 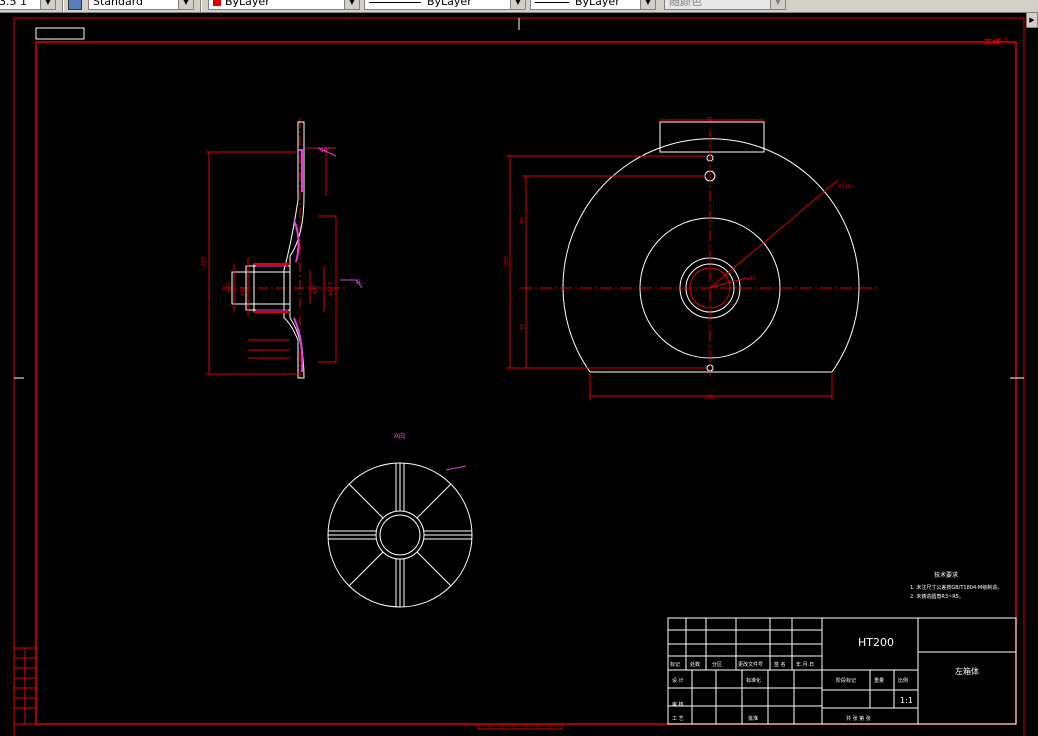 I want to click on color-value: ByLayer, so click(x=247, y=4).